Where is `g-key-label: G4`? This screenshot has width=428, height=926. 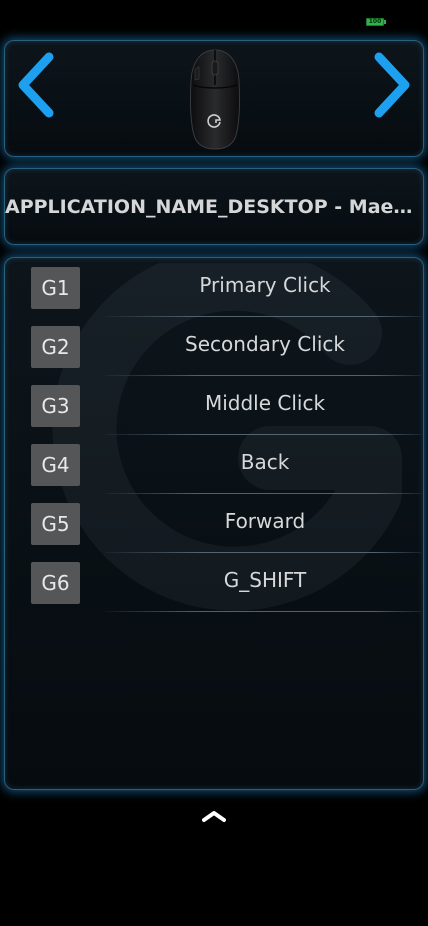 g-key-label: G4 is located at coordinates (55, 465).